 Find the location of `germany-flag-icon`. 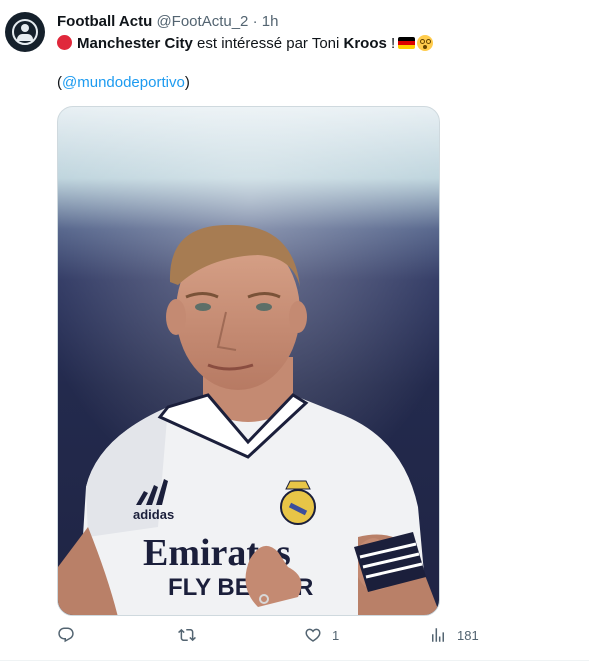

germany-flag-icon is located at coordinates (407, 43).